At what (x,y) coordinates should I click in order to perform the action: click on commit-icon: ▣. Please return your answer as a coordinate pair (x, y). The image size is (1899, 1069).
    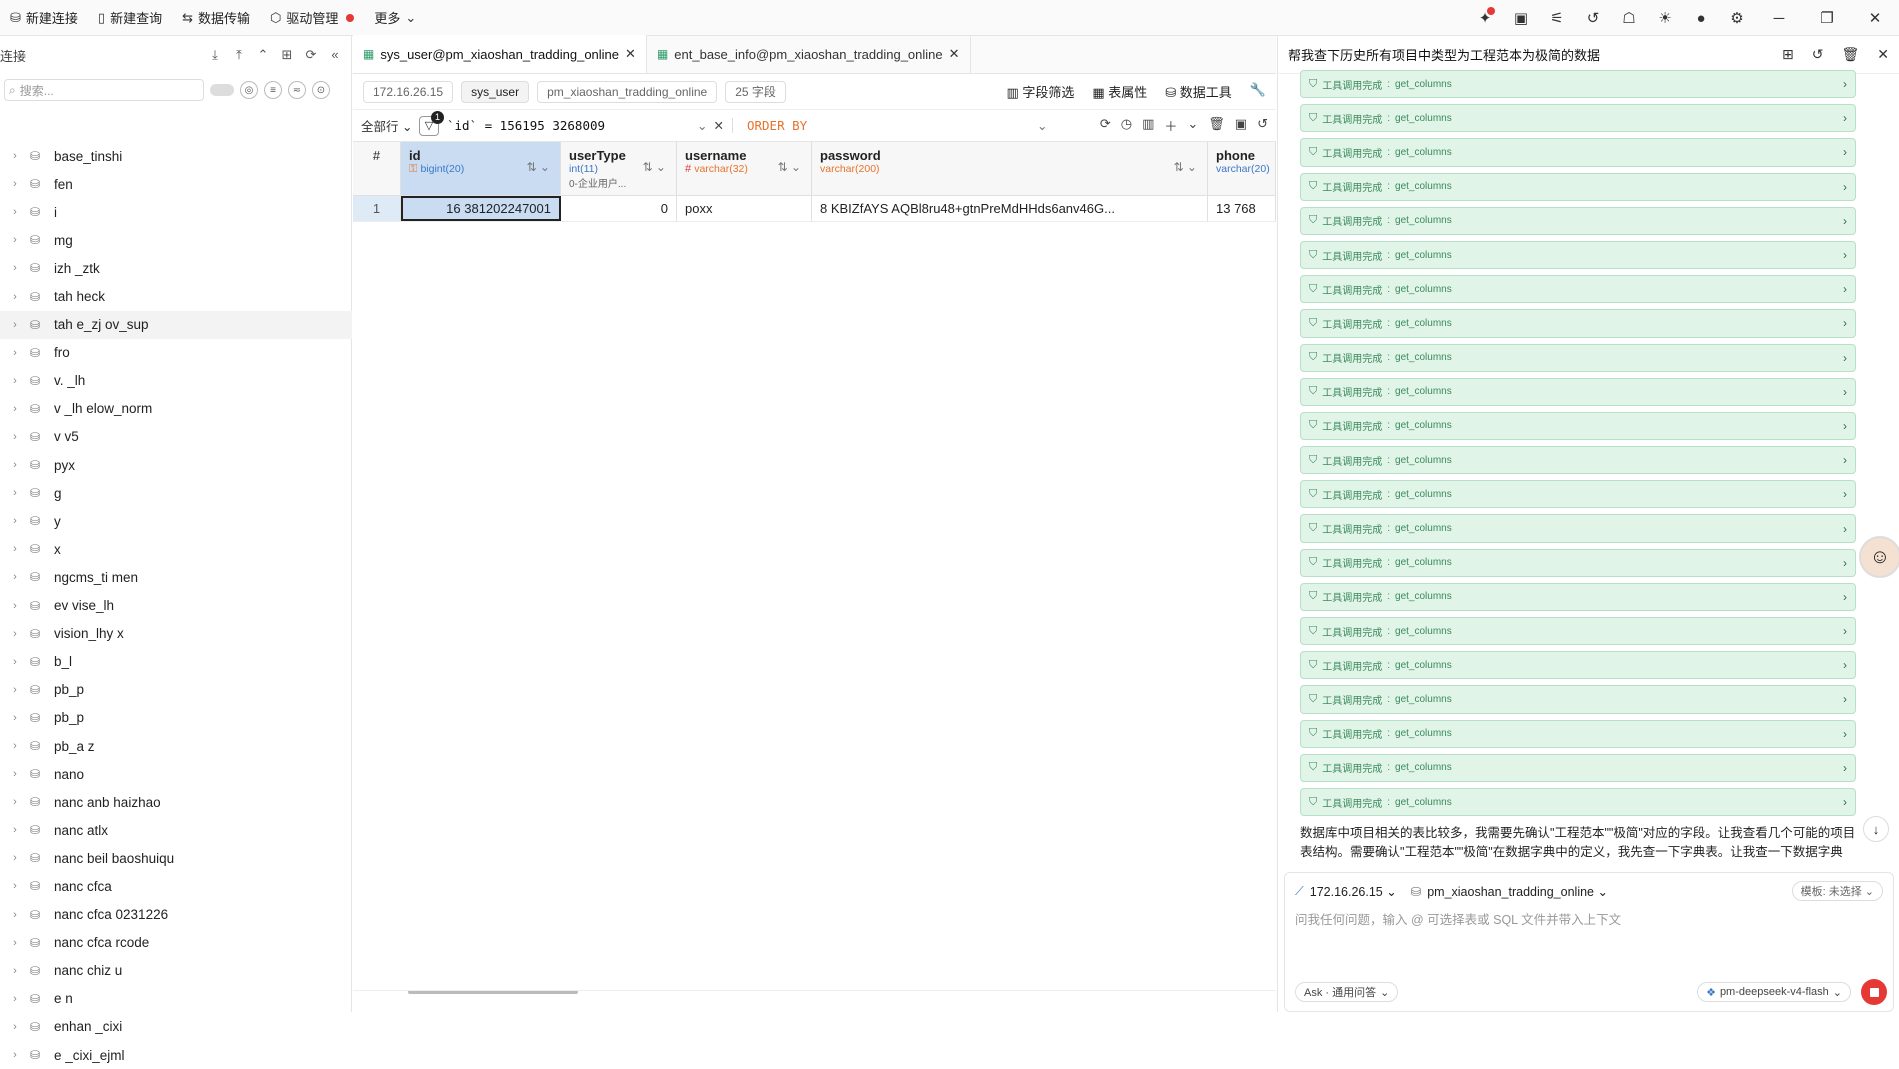
    Looking at the image, I should click on (1241, 125).